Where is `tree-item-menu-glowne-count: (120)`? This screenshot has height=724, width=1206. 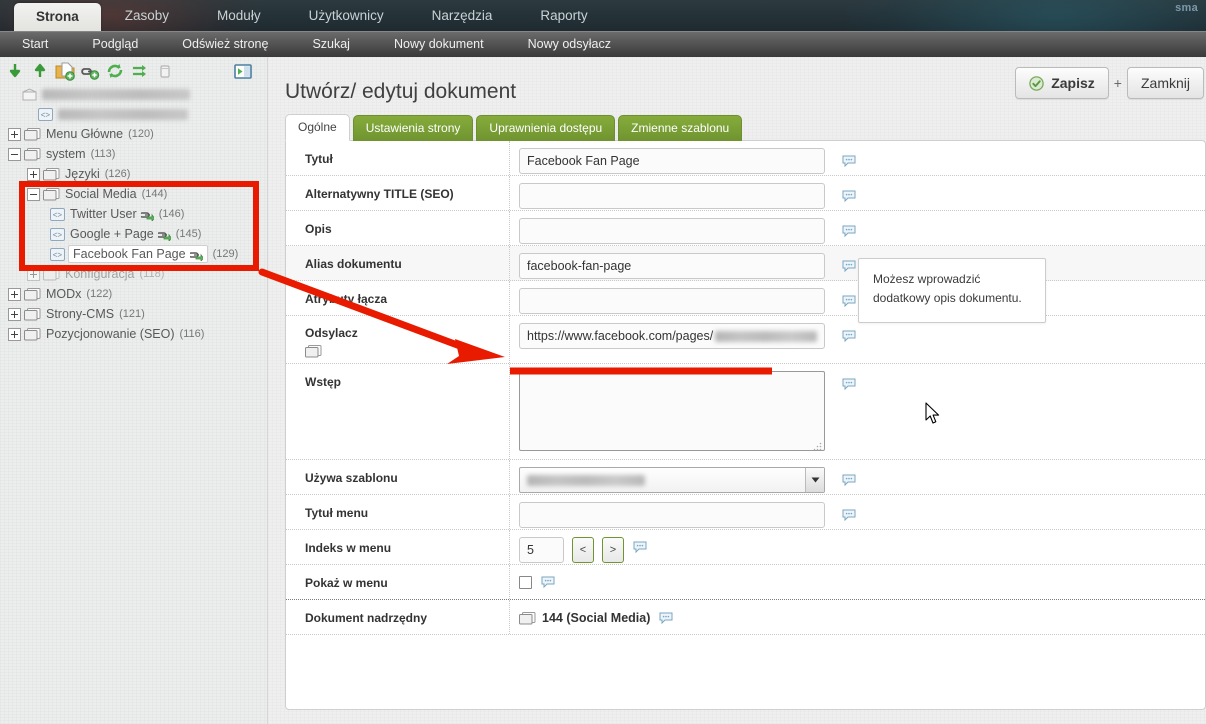
tree-item-menu-glowne-count: (120) is located at coordinates (141, 134).